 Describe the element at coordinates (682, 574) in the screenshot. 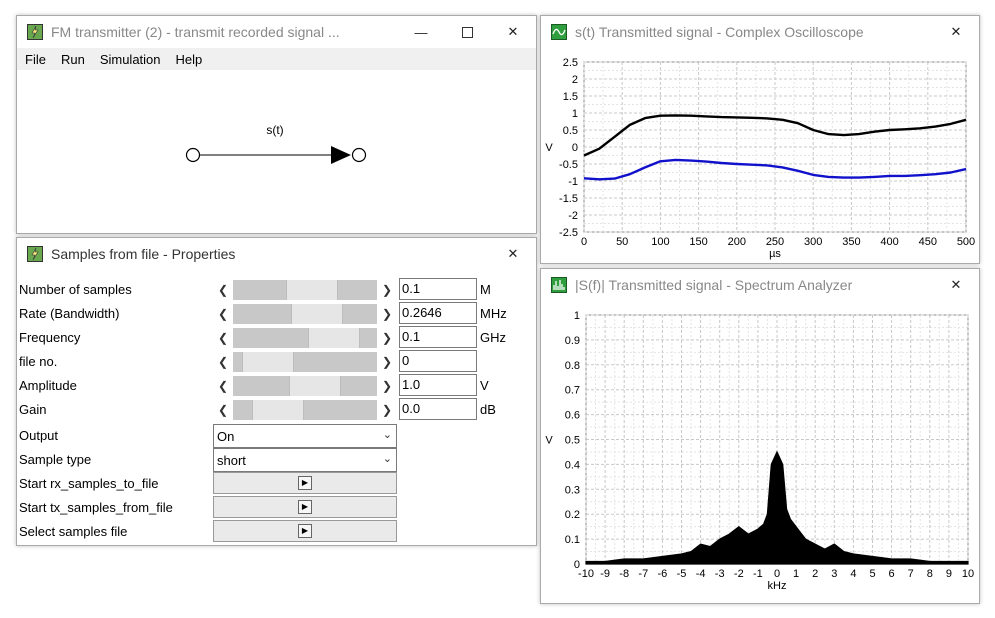

I see `x-tick-label: -5` at that location.